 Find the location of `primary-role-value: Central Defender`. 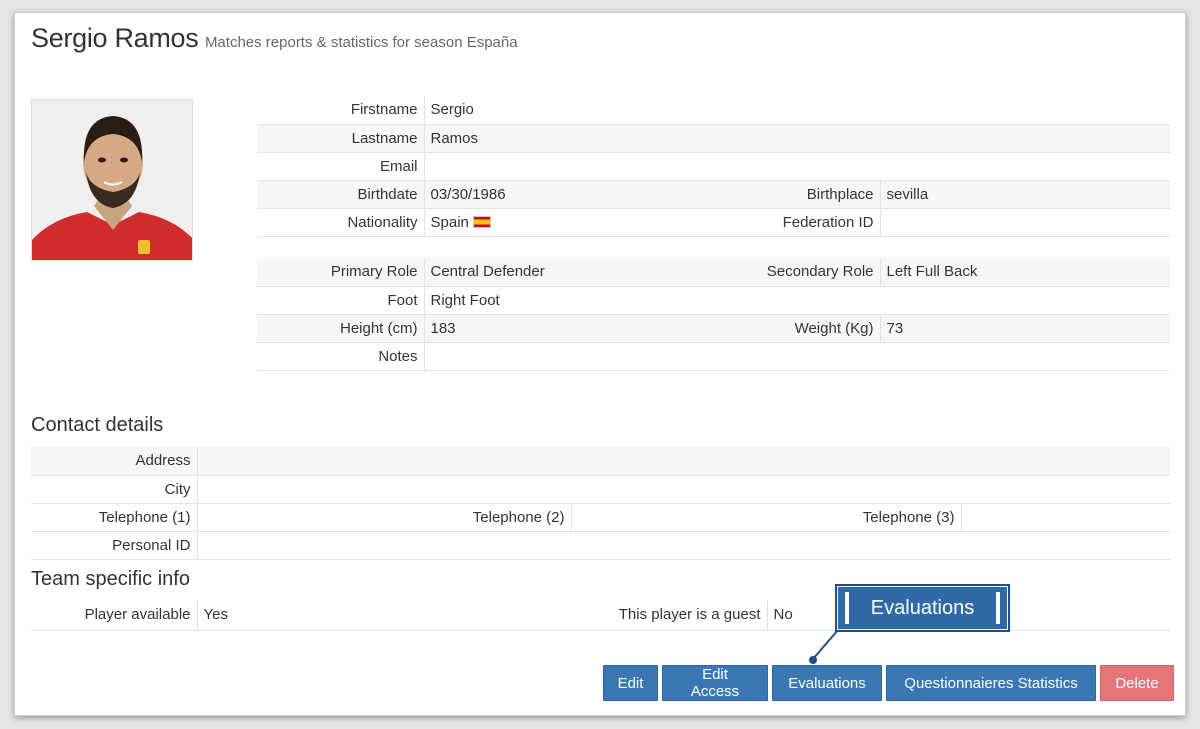

primary-role-value: Central Defender is located at coordinates (569, 272).